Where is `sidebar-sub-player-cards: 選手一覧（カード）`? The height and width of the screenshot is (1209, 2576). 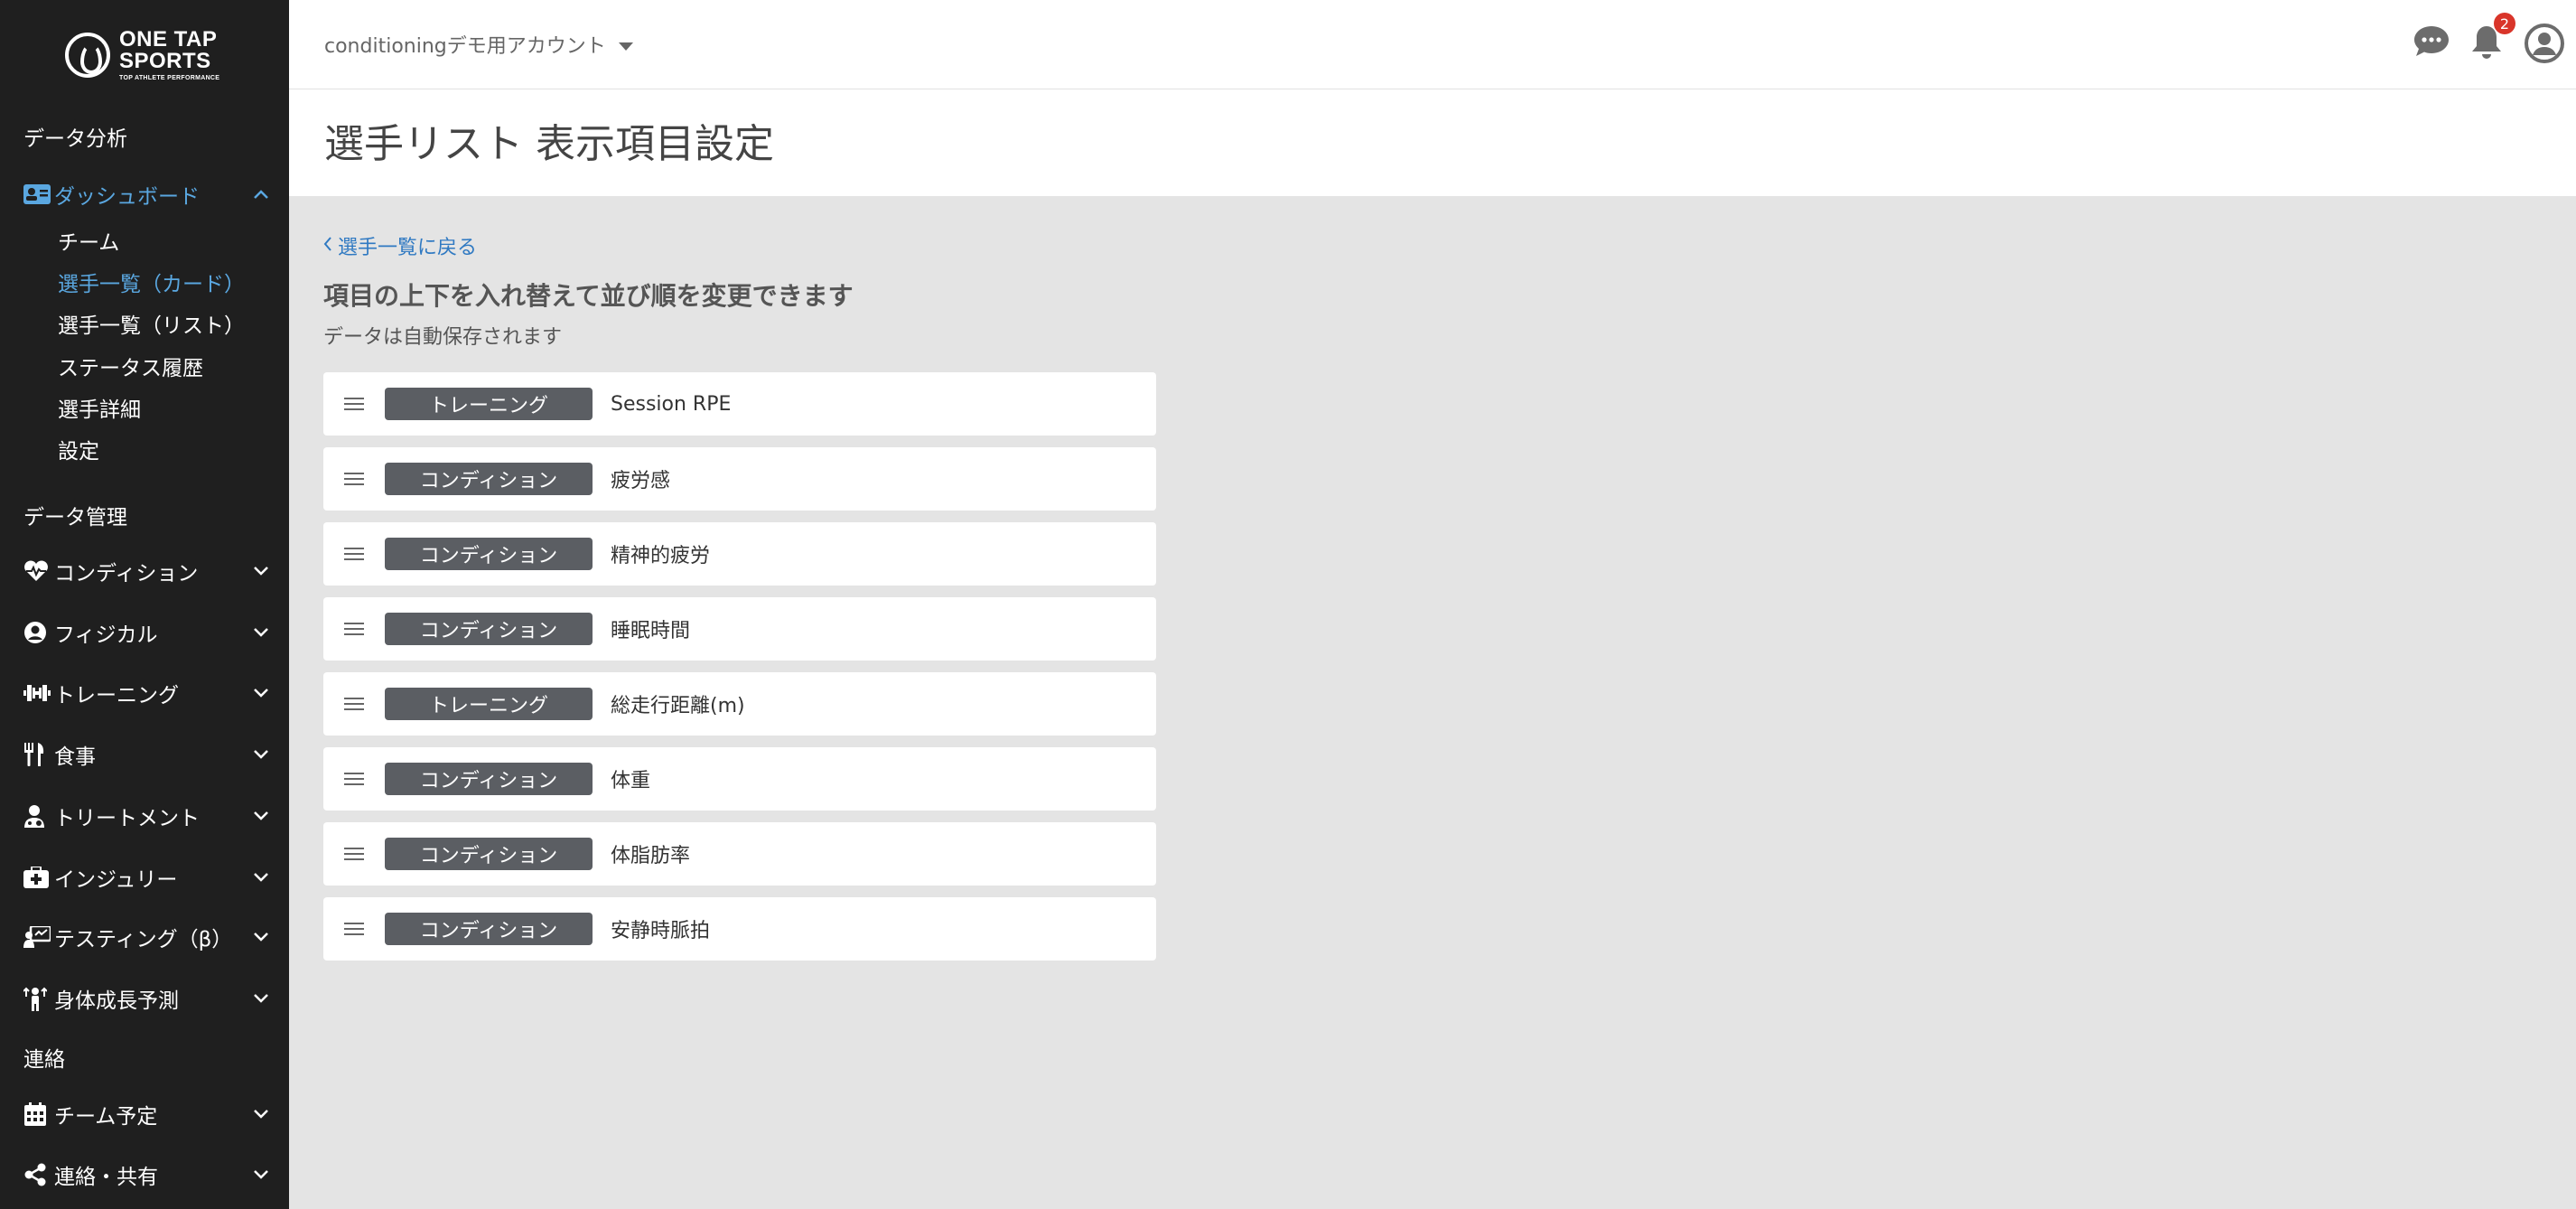
sidebar-sub-player-cards: 選手一覧（カード） is located at coordinates (151, 282).